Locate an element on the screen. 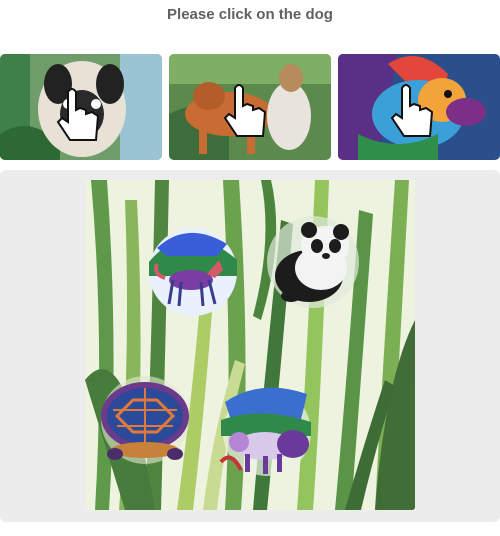 The width and height of the screenshot is (500, 536). example-image-brown-dog is located at coordinates (250, 107).